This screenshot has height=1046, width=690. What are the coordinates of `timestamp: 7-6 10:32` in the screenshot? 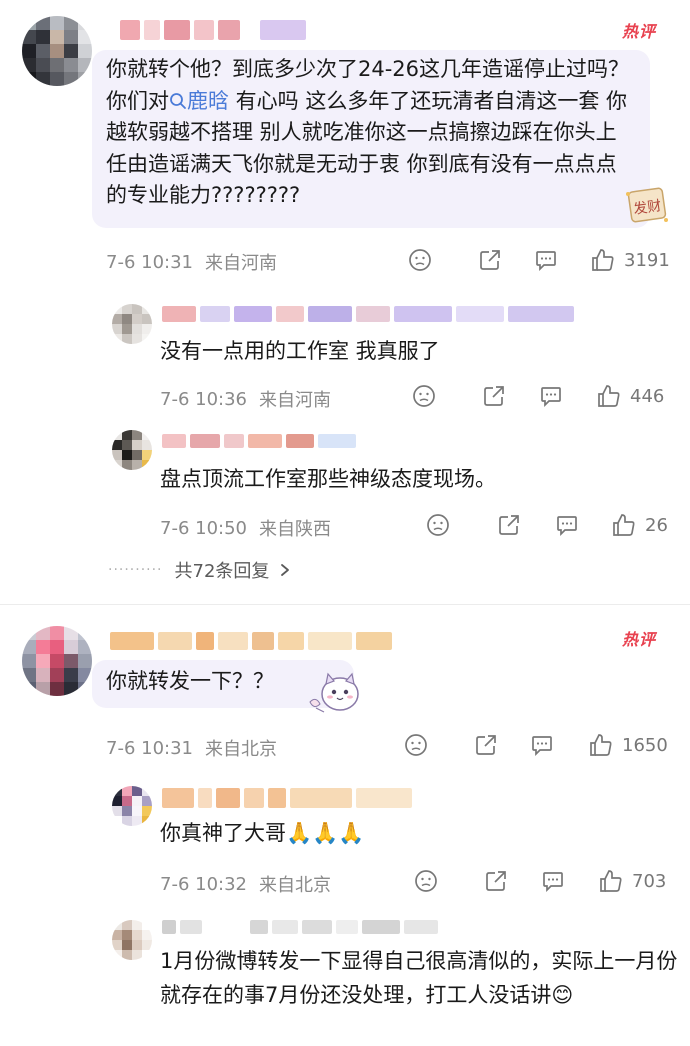 It's located at (203, 884).